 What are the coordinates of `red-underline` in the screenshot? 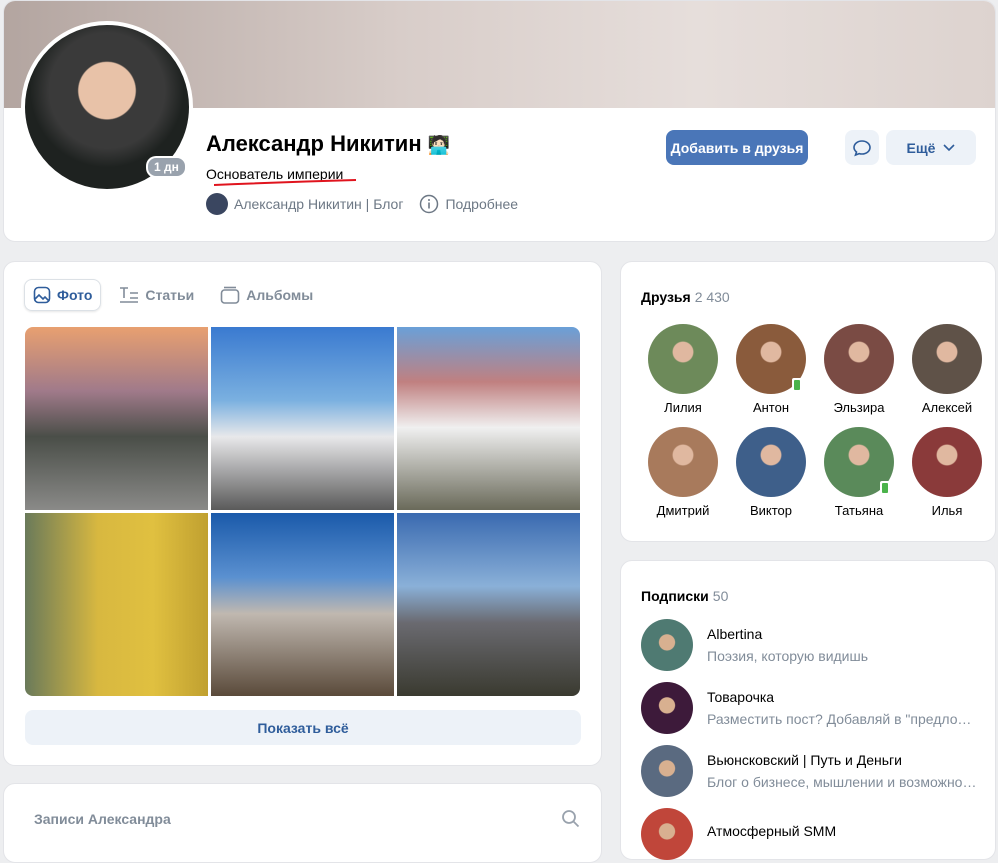 It's located at (285, 182).